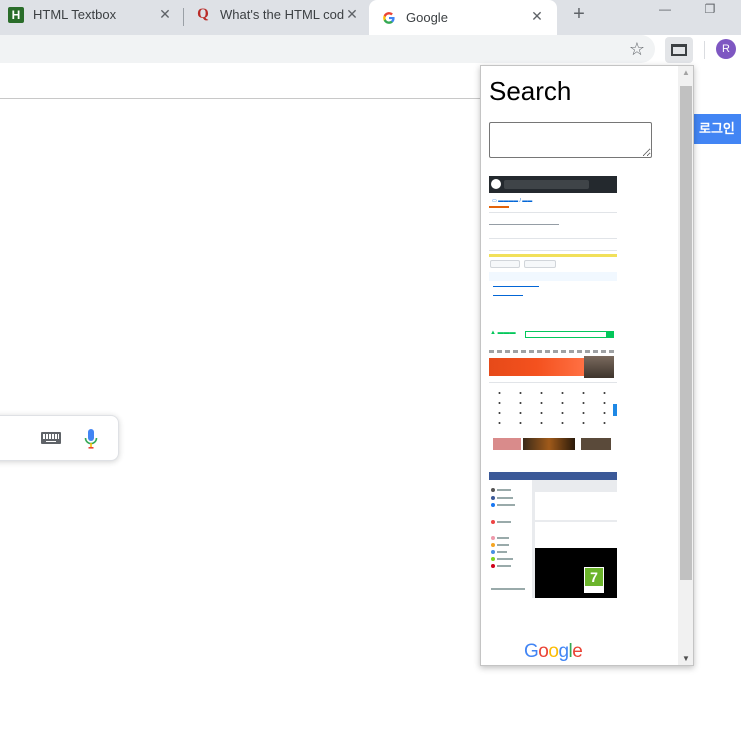 The image size is (741, 741). Describe the element at coordinates (327, 49) in the screenshot. I see `address-bar` at that location.